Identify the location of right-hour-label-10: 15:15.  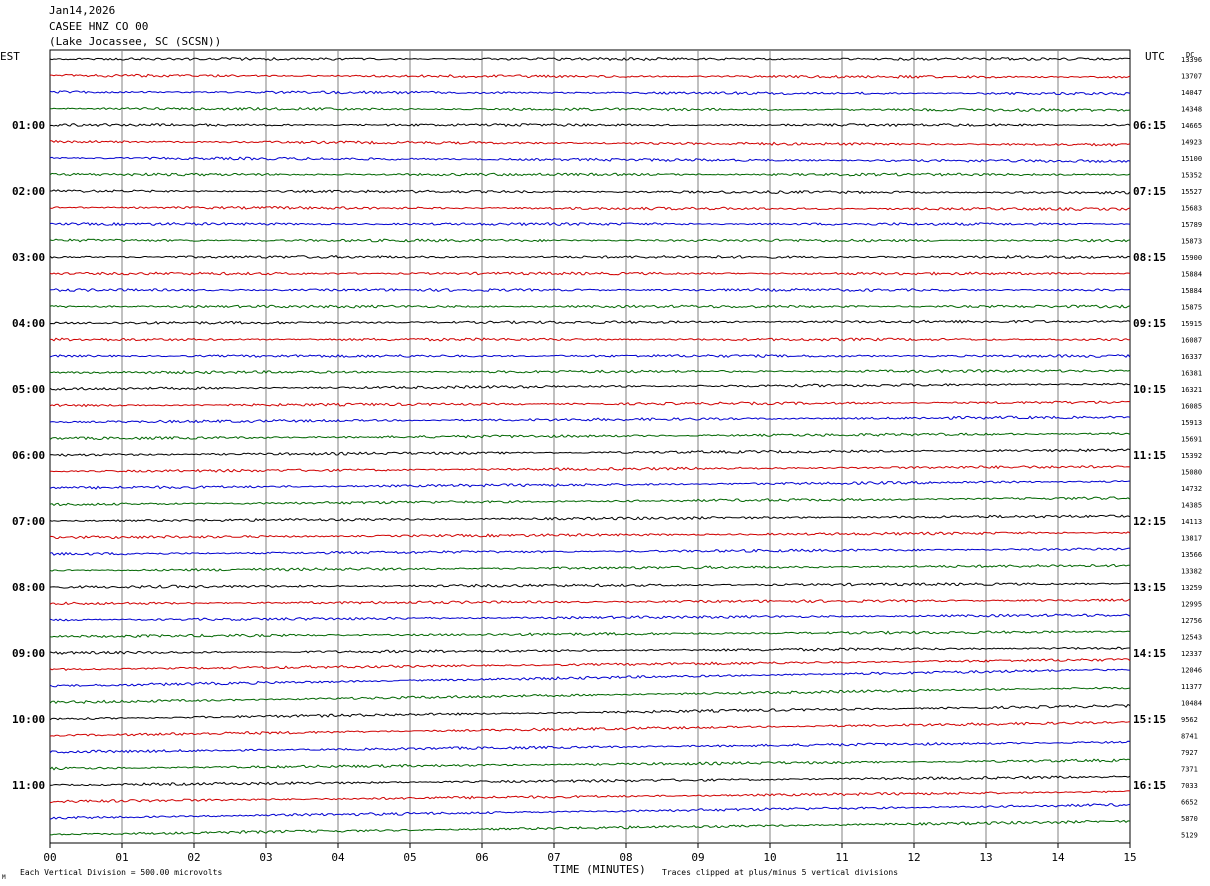
(1149, 719).